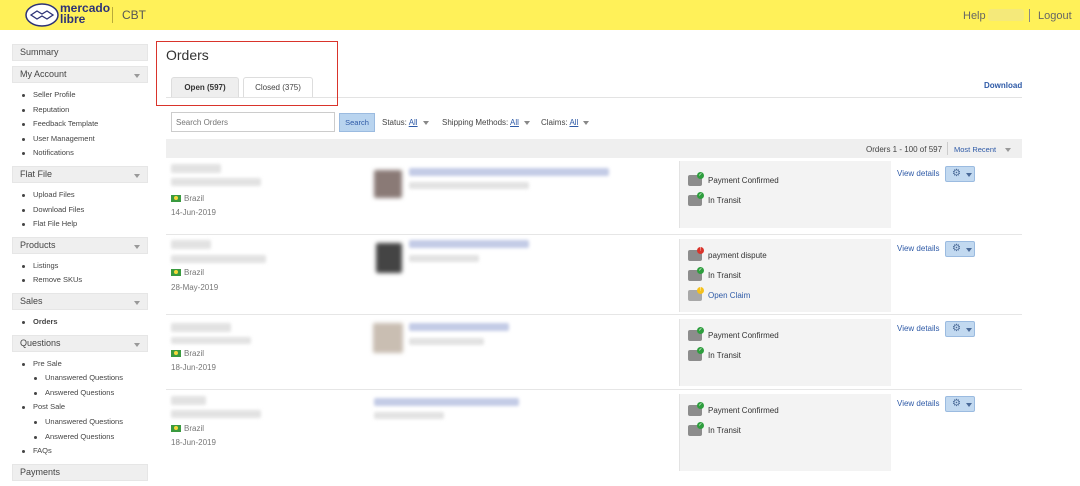 The width and height of the screenshot is (1080, 486). I want to click on sidebar-item-faqs: FAQs, so click(84, 451).